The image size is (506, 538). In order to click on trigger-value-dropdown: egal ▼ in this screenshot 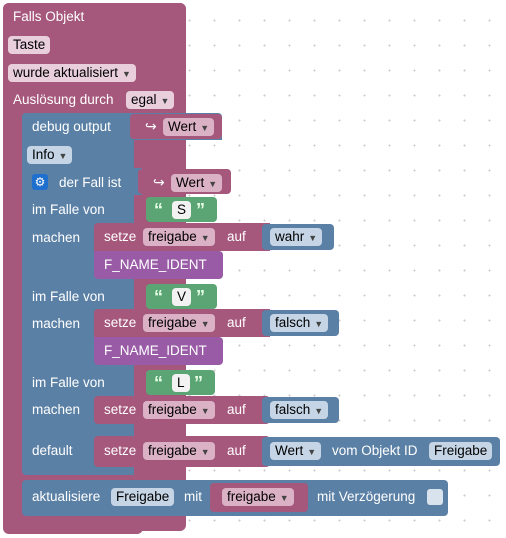, I will do `click(150, 100)`.